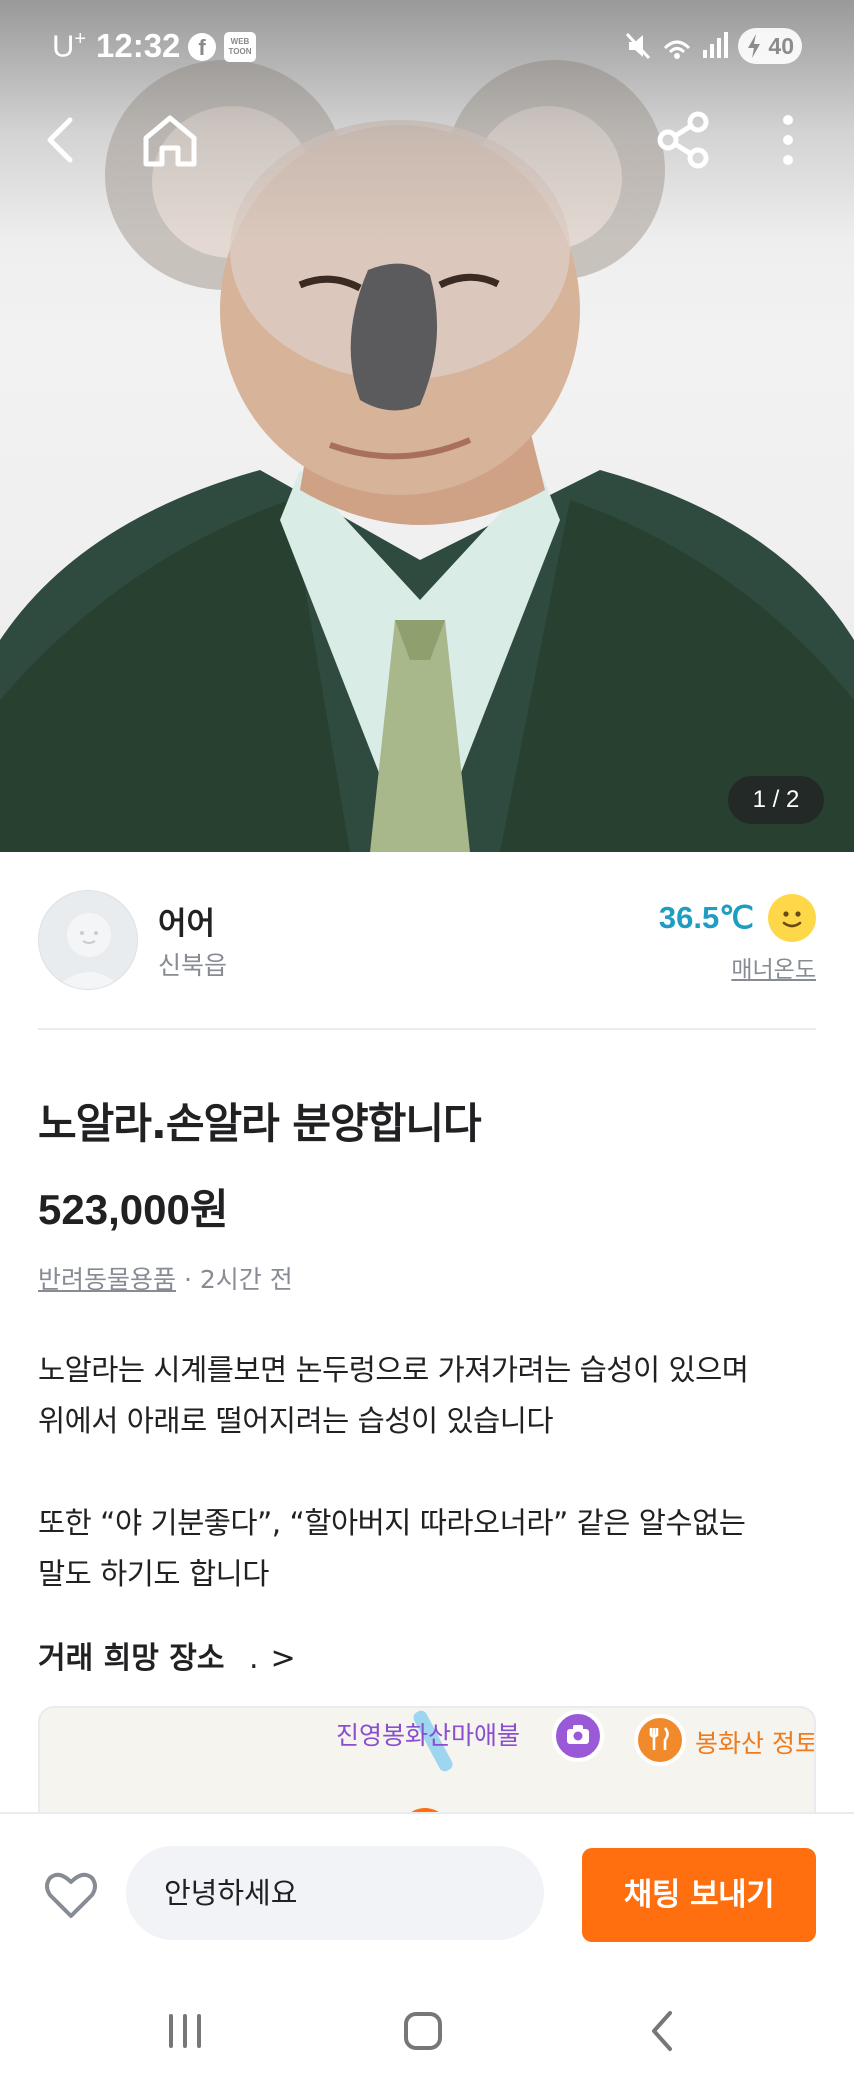  Describe the element at coordinates (676, 46) in the screenshot. I see `system-status-icons` at that location.